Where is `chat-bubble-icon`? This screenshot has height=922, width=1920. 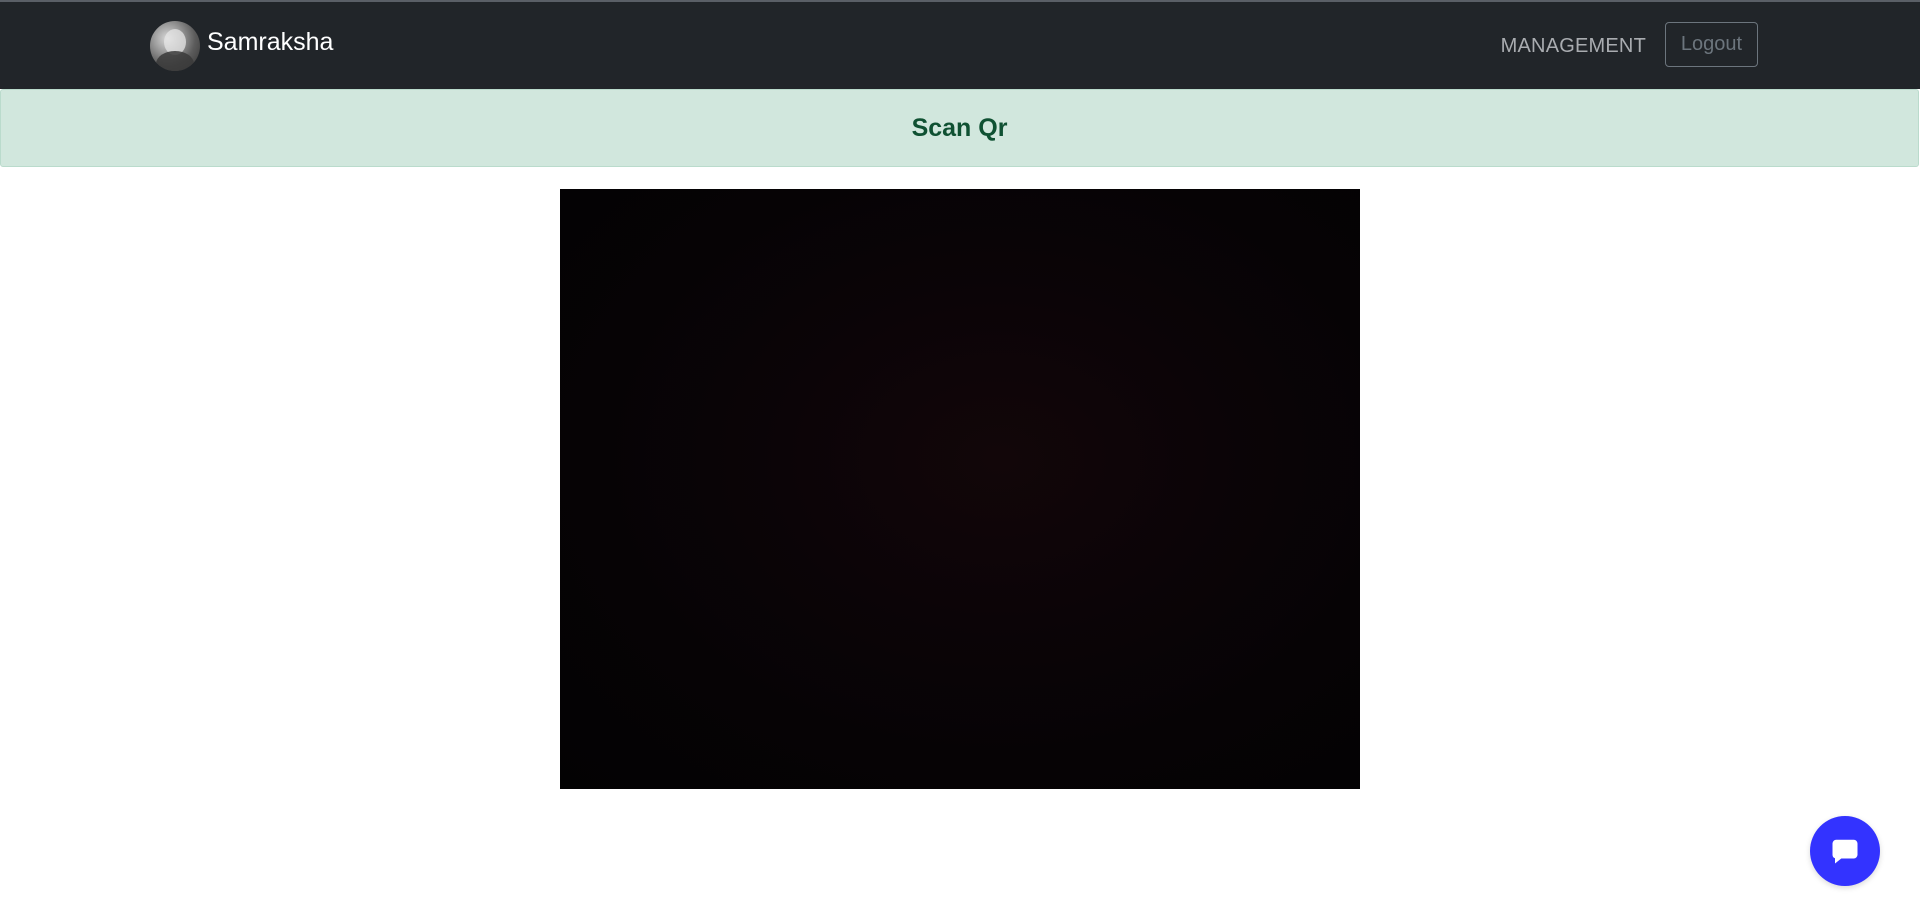
chat-bubble-icon is located at coordinates (1845, 851).